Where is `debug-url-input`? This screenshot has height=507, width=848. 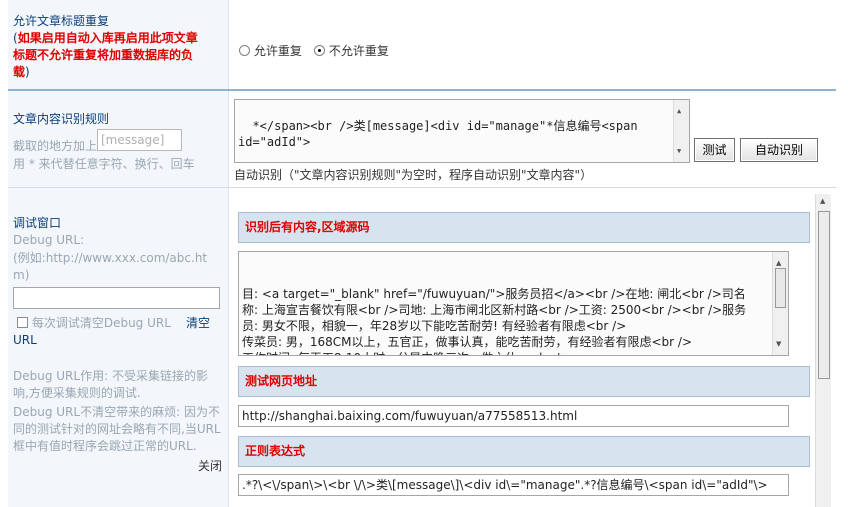
debug-url-input is located at coordinates (116, 298).